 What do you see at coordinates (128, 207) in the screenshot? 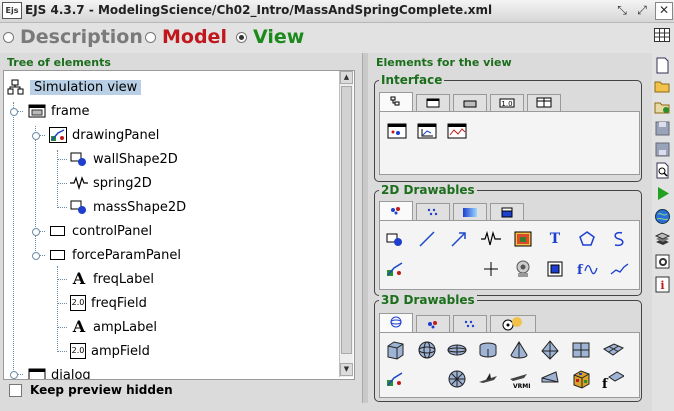
I see `tree-node-massshape2d: massShape2D` at bounding box center [128, 207].